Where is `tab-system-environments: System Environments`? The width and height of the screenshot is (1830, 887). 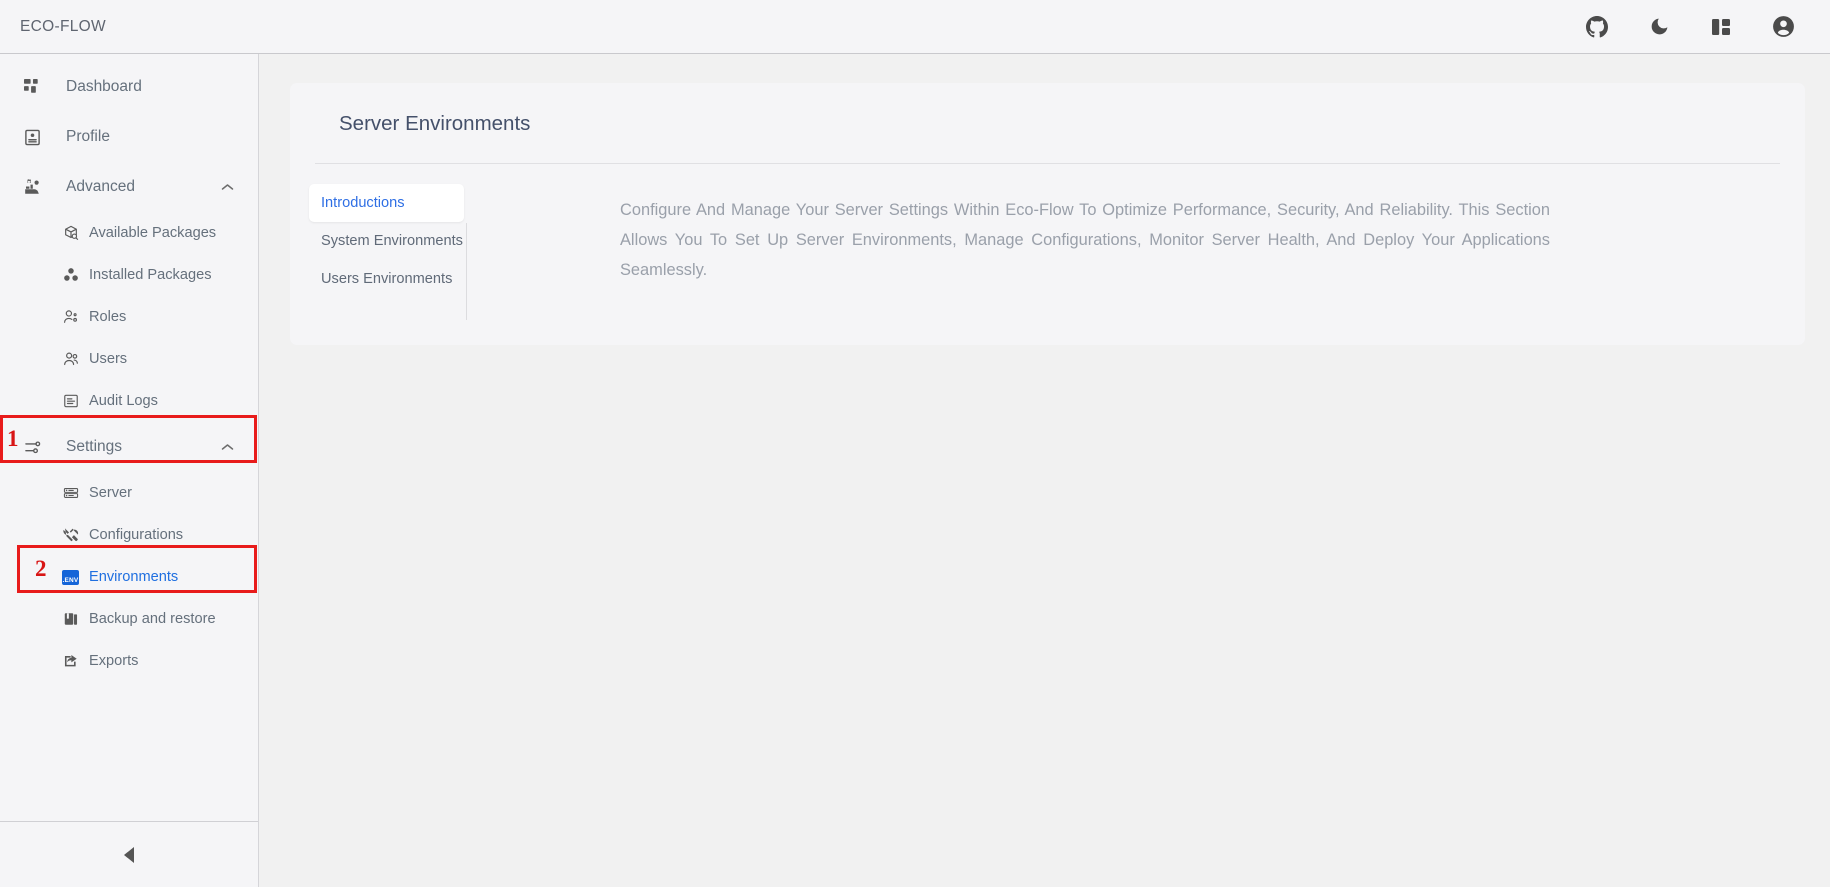 tab-system-environments: System Environments is located at coordinates (386, 241).